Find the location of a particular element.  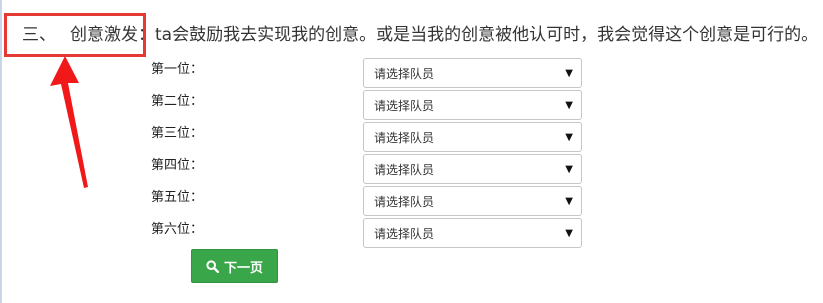

next-page-button: 下一页 is located at coordinates (234, 266).